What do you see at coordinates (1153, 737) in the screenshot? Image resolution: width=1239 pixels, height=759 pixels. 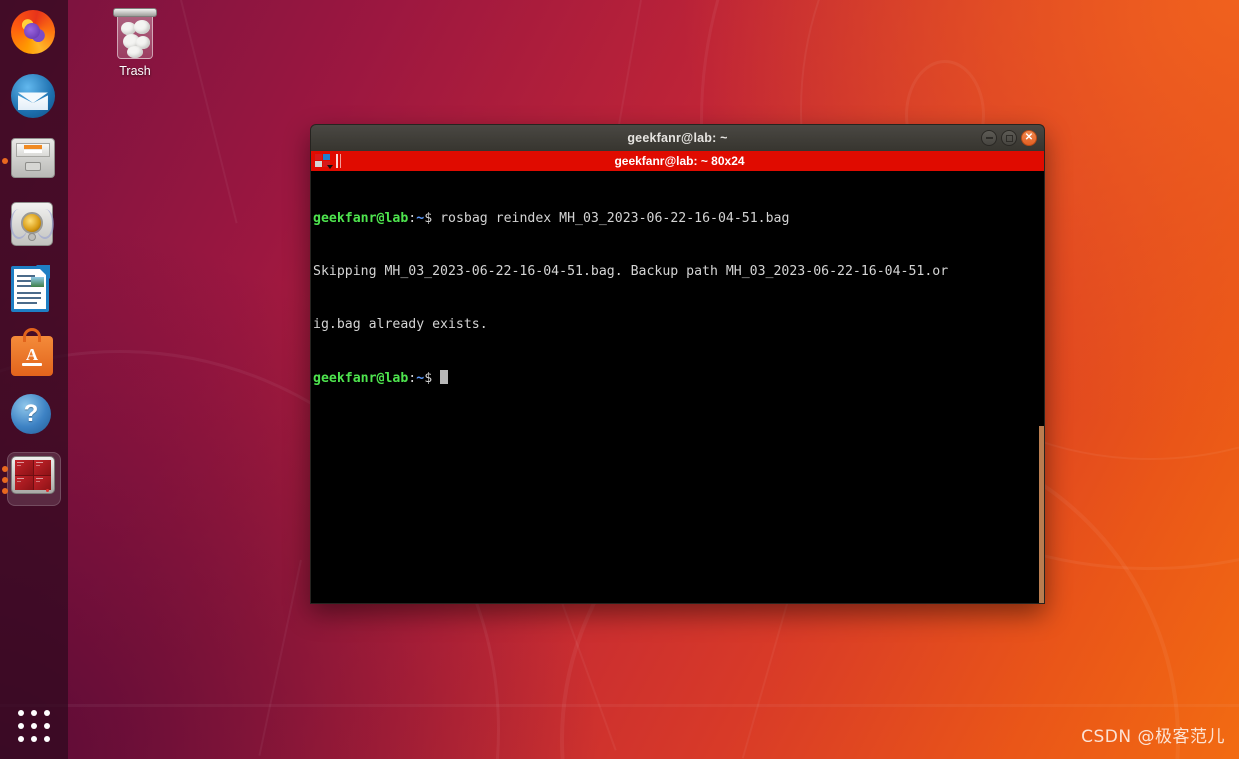 I see `watermark-text: CSDN @极客范儿` at bounding box center [1153, 737].